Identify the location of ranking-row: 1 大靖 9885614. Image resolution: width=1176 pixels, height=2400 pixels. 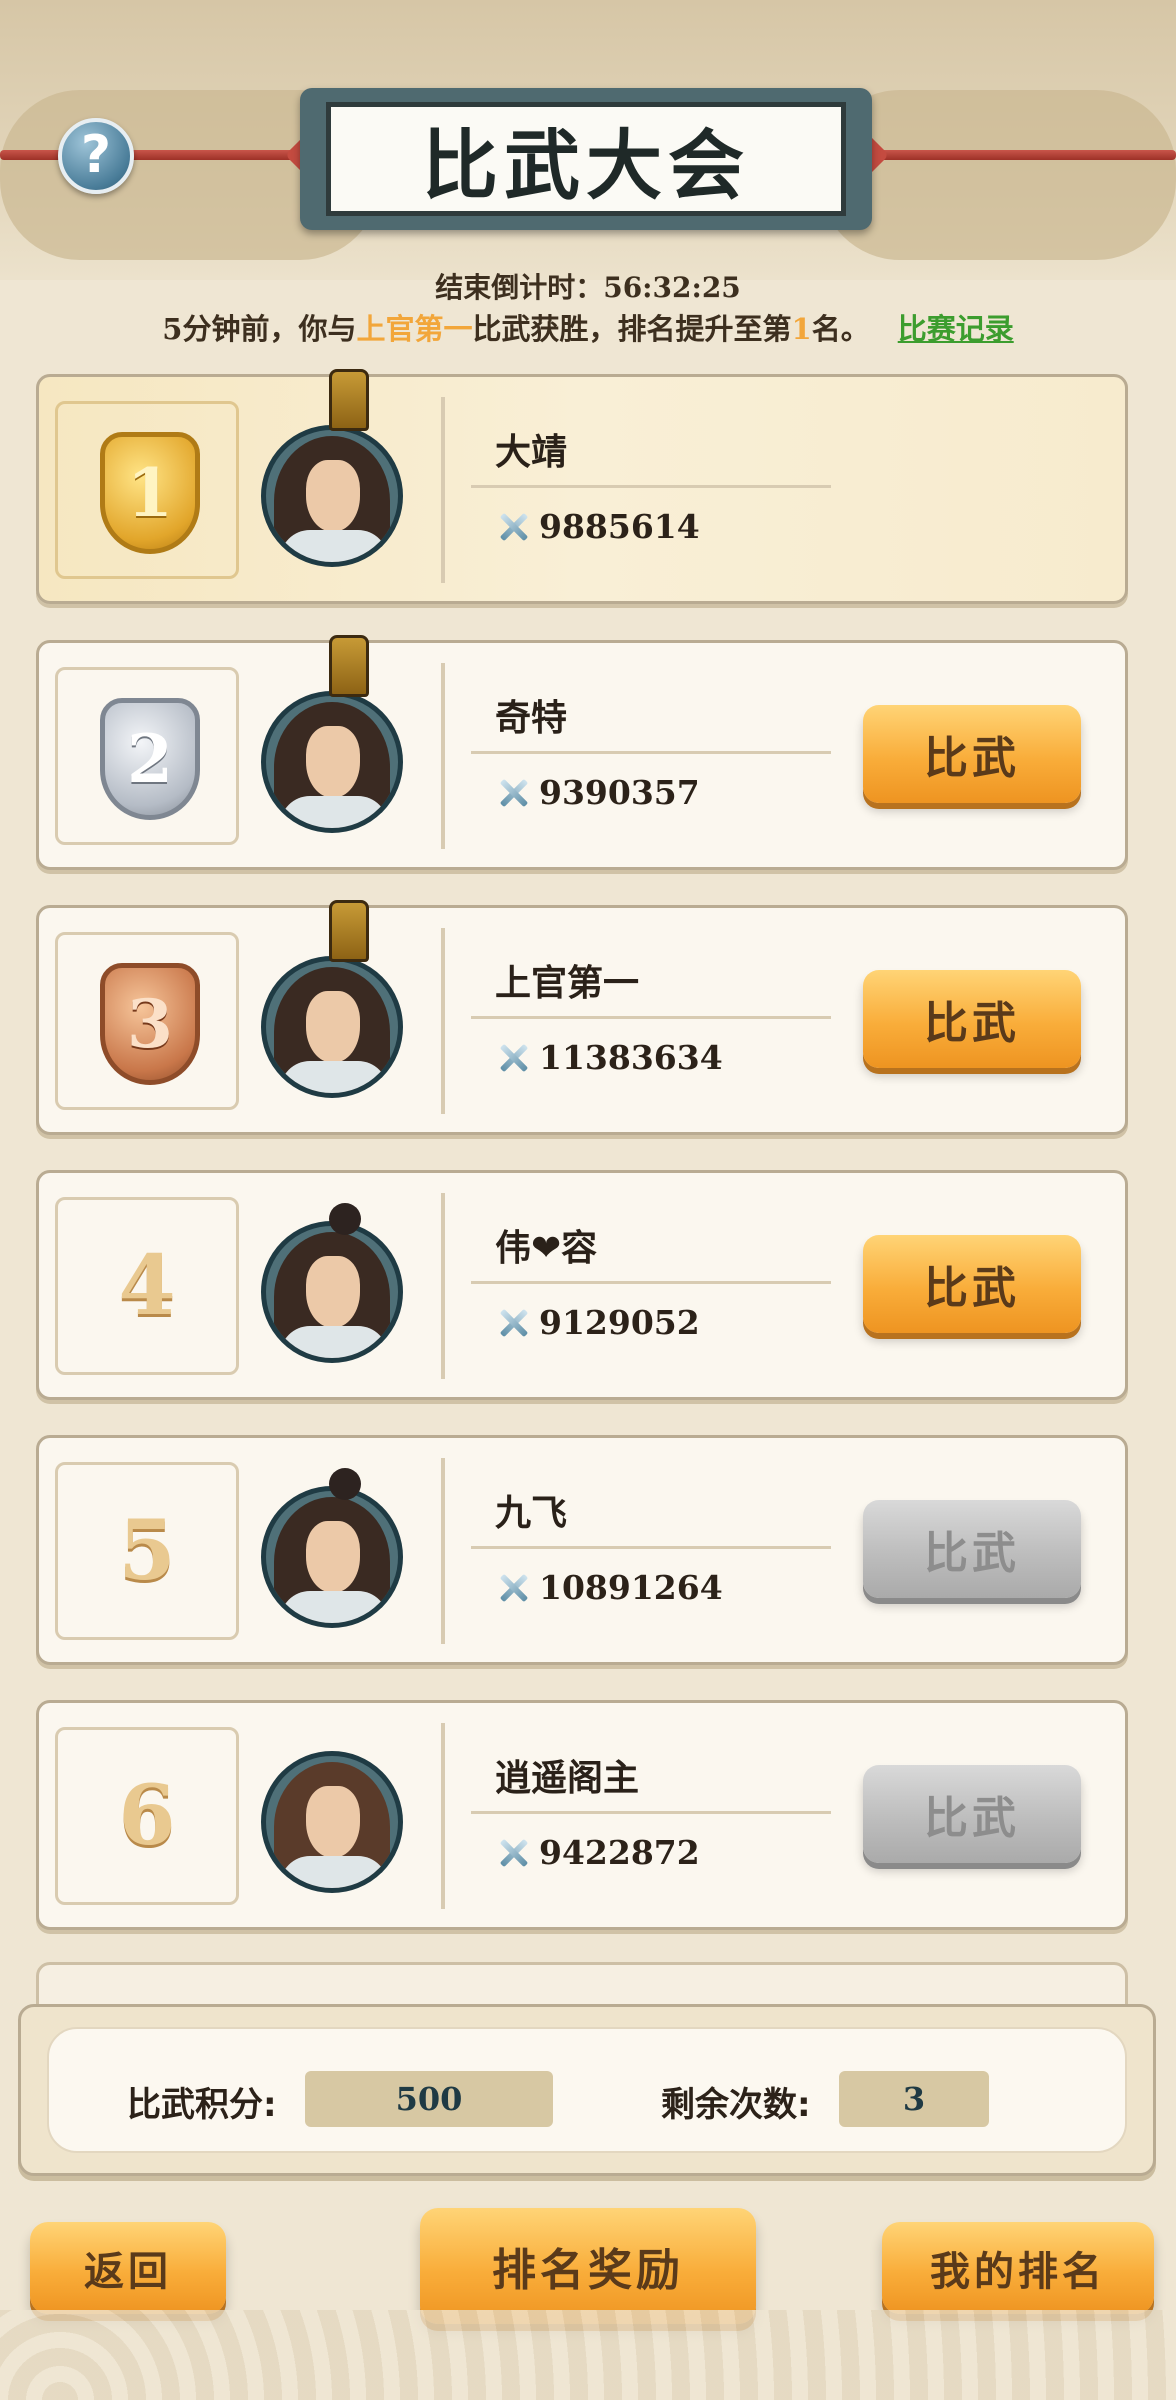
(582, 486).